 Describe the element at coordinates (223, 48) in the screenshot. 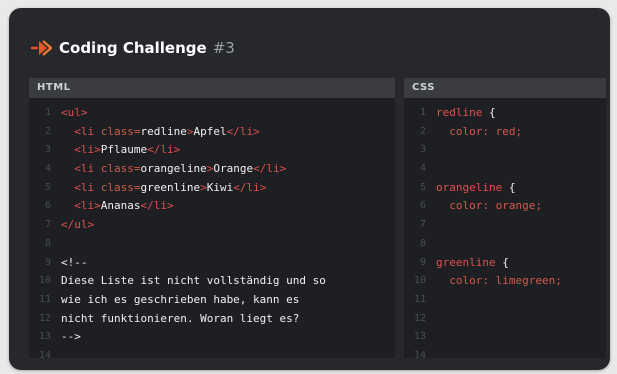

I see `challenge-number: #3` at that location.